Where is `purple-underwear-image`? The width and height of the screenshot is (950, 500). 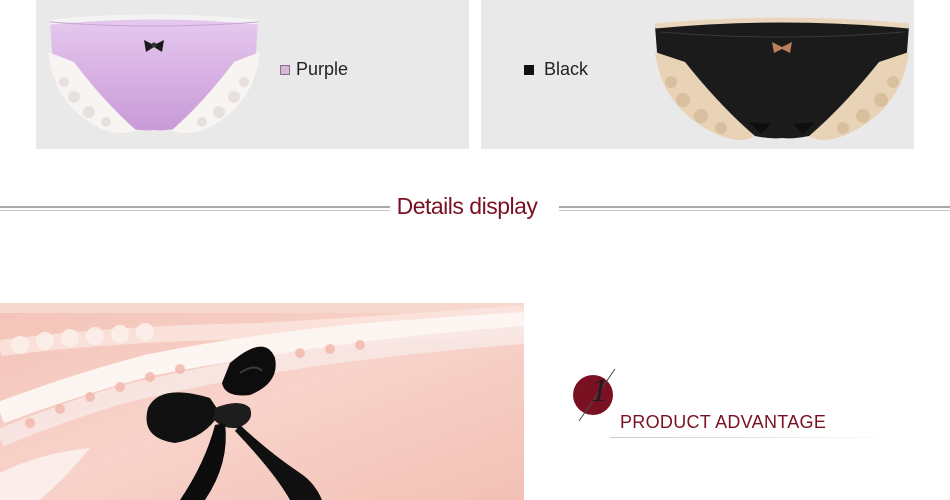
purple-underwear-image is located at coordinates (154, 73).